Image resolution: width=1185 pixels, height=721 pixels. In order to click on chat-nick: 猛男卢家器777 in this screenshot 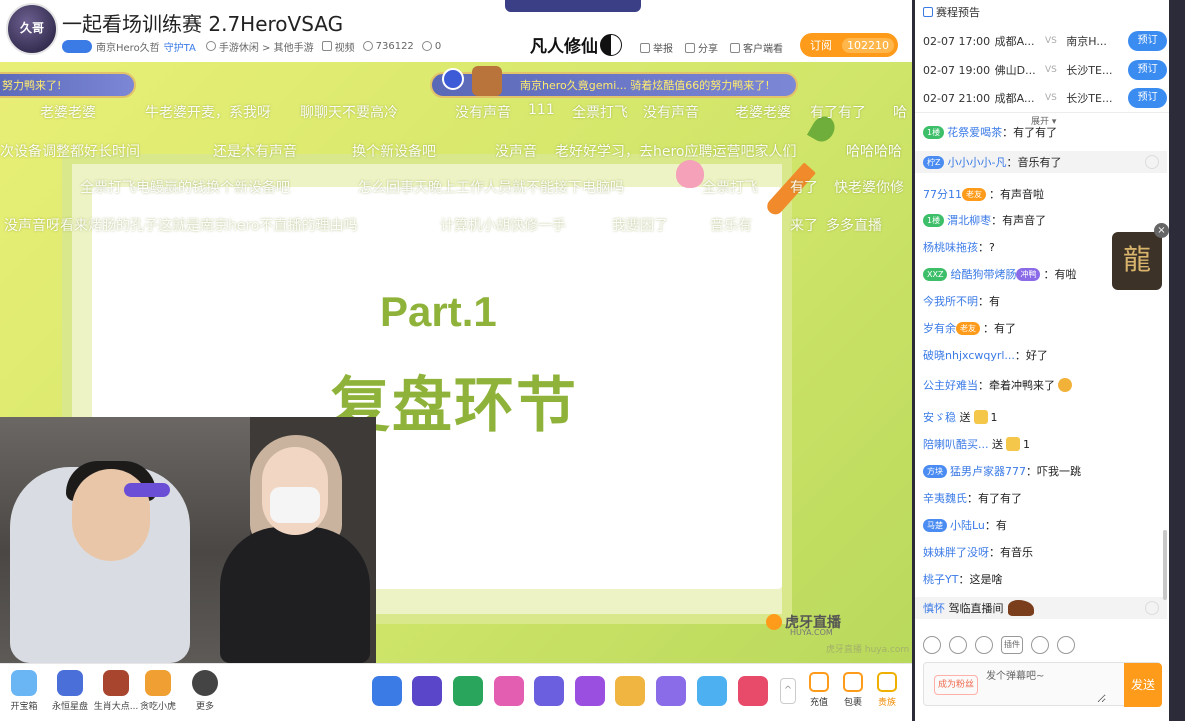, I will do `click(988, 471)`.